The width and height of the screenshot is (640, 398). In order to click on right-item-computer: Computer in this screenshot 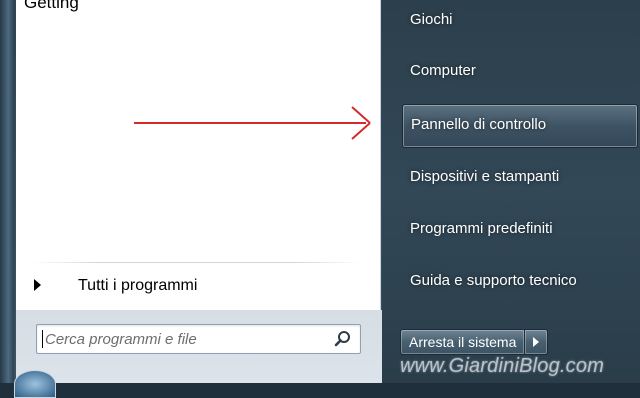, I will do `click(516, 72)`.